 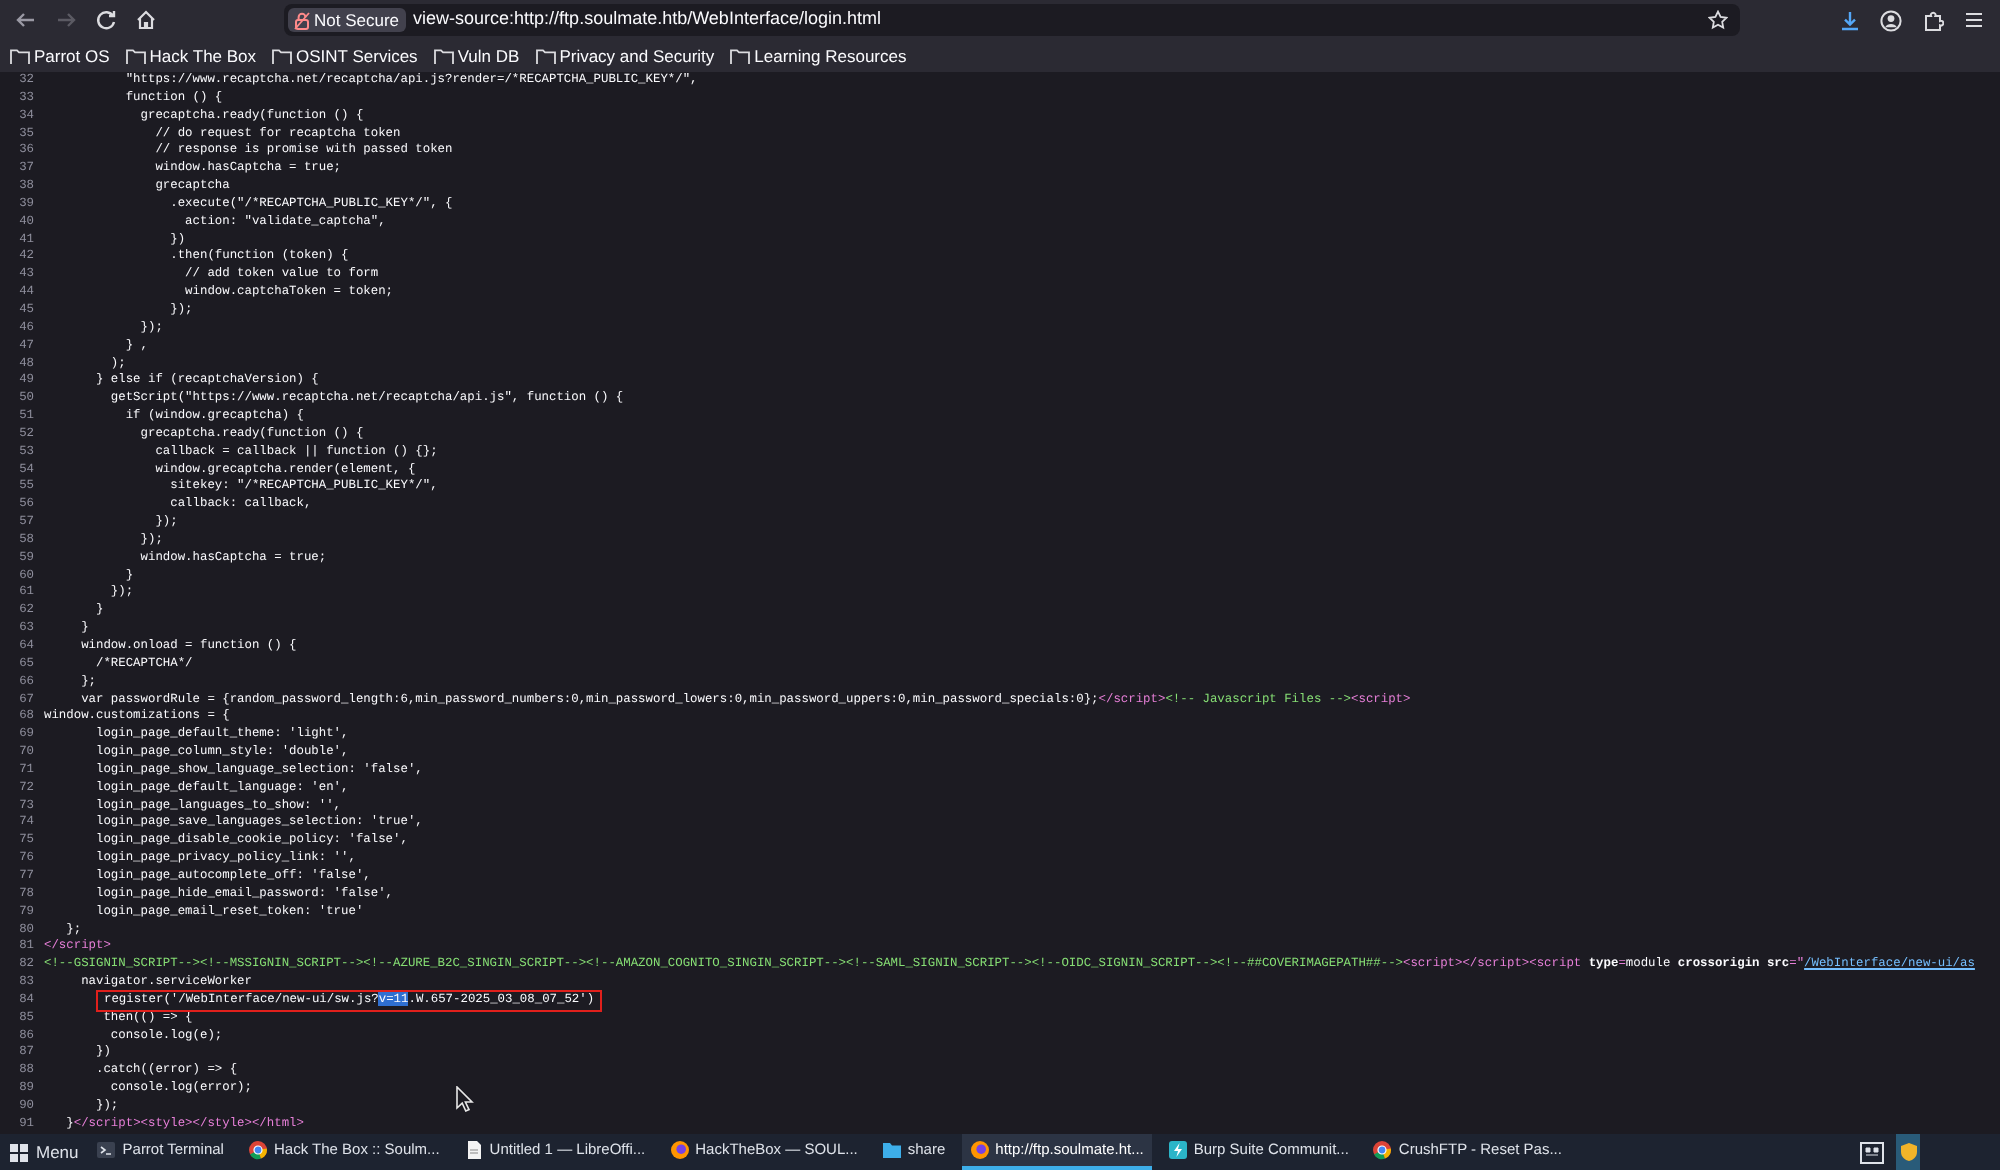 I want to click on tray-grid-icon, so click(x=1872, y=1152).